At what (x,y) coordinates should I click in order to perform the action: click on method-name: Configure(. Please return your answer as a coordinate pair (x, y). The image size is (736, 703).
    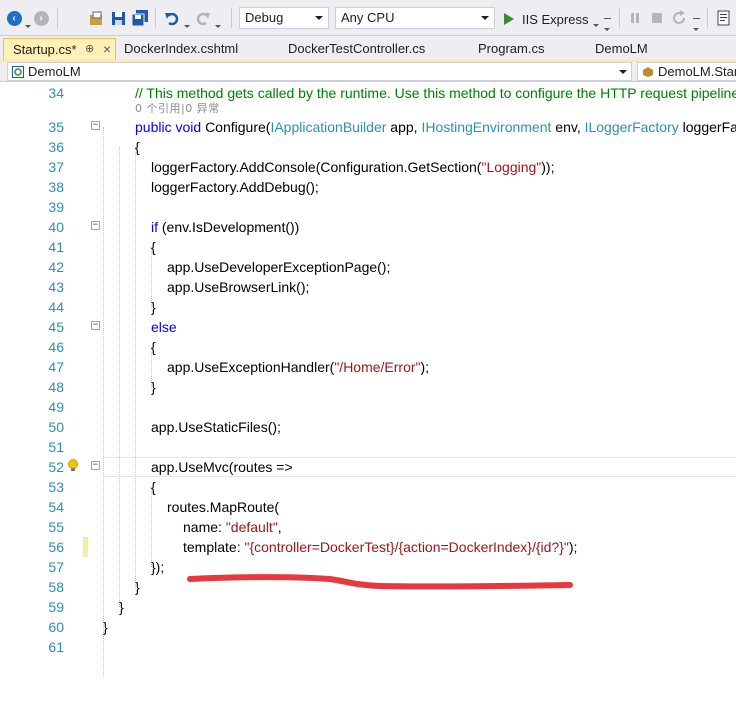
    Looking at the image, I should click on (238, 127).